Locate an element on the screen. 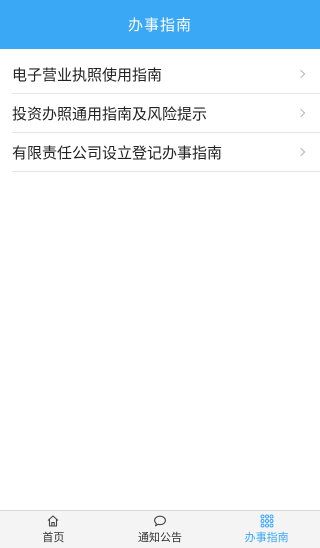  list-item-e-license-guide: 电子营业执照使用指南 is located at coordinates (166, 74).